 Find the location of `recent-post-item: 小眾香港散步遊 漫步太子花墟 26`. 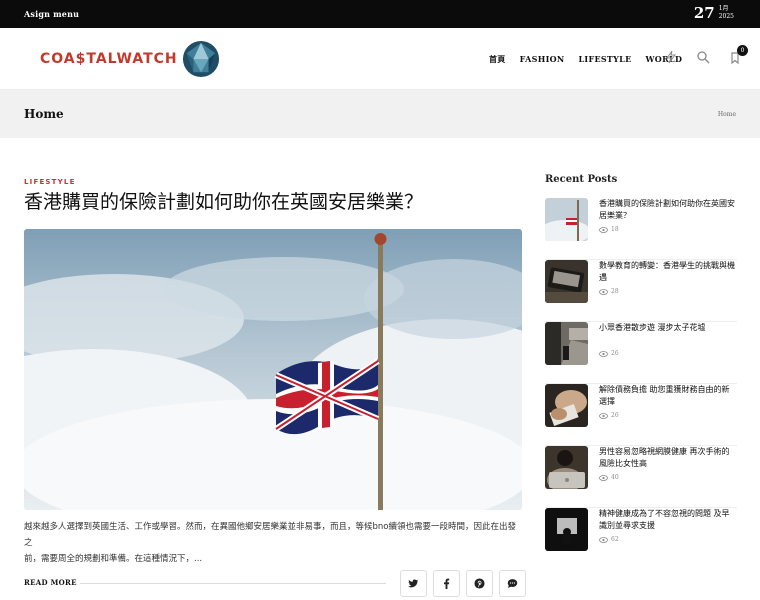

recent-post-item: 小眾香港散步遊 漫步太子花墟 26 is located at coordinates (641, 353).